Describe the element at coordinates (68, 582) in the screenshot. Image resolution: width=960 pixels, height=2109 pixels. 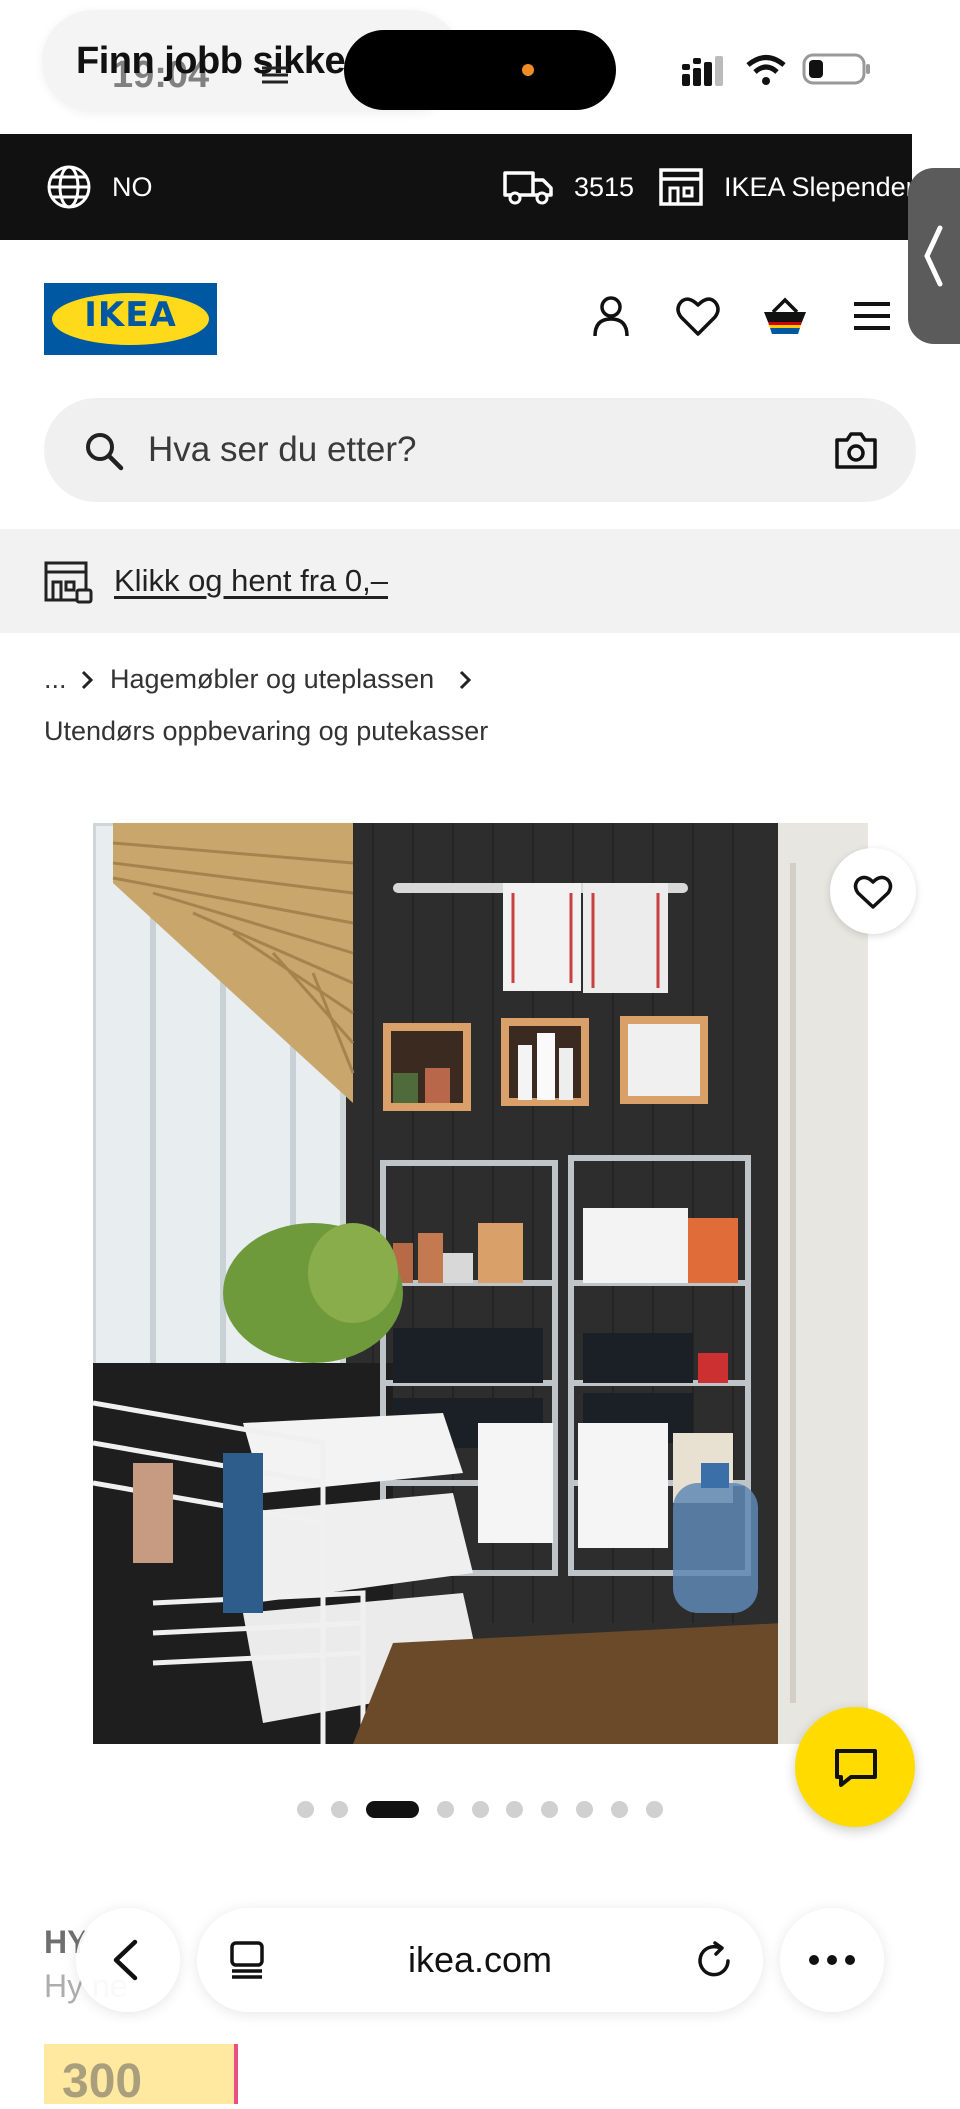
I see `click-collect-store-icon` at that location.